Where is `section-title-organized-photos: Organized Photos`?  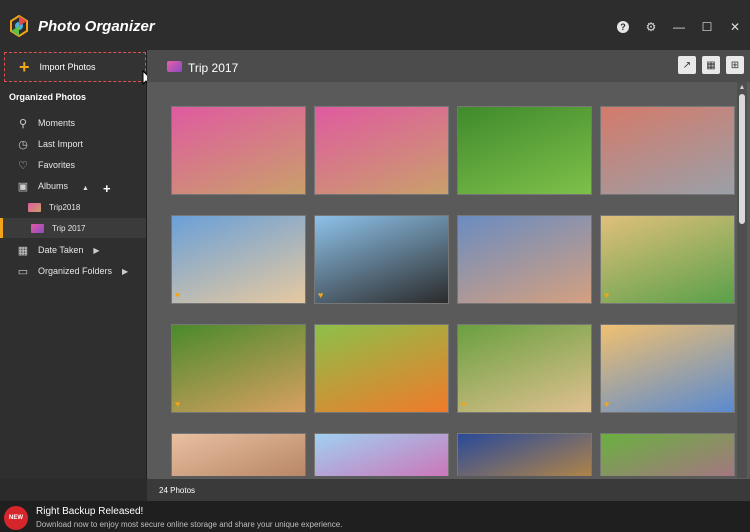 section-title-organized-photos: Organized Photos is located at coordinates (48, 97).